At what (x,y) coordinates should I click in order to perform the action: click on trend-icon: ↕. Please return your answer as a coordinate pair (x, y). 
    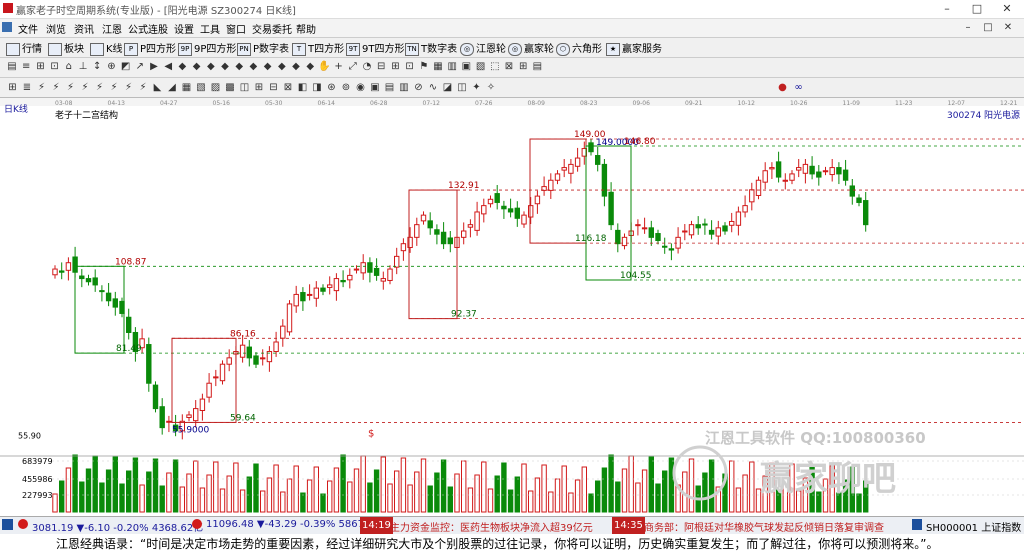
    Looking at the image, I should click on (97, 67).